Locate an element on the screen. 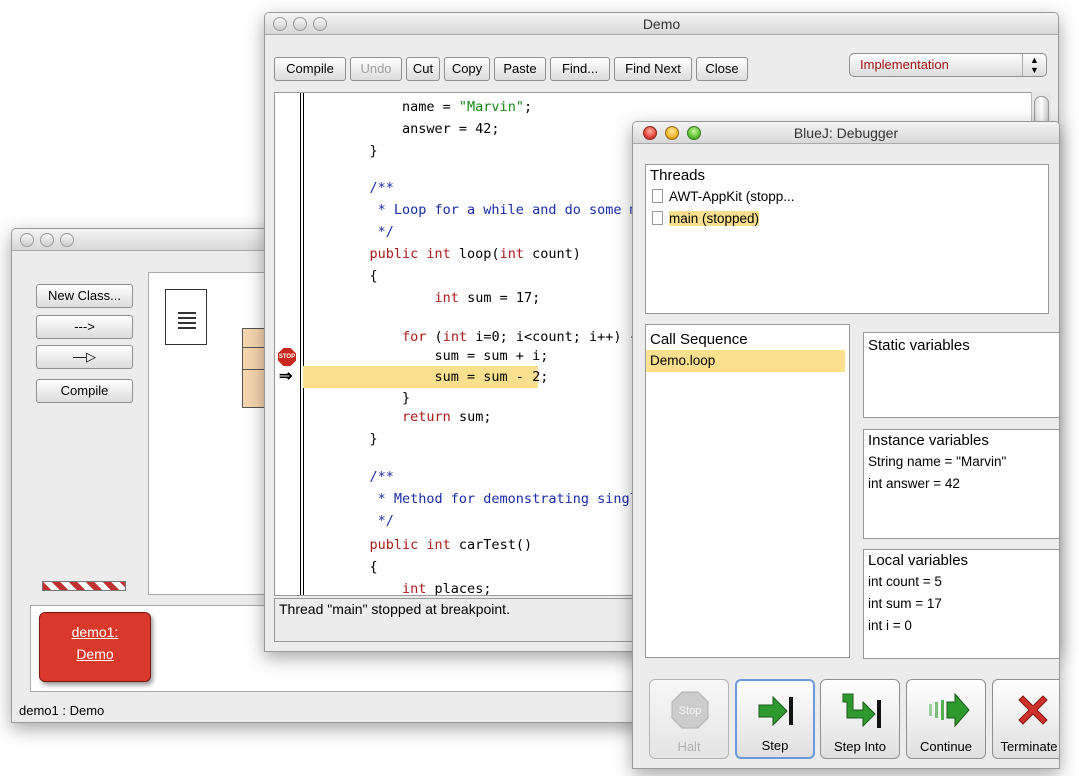  step-arrow-icon is located at coordinates (775, 711).